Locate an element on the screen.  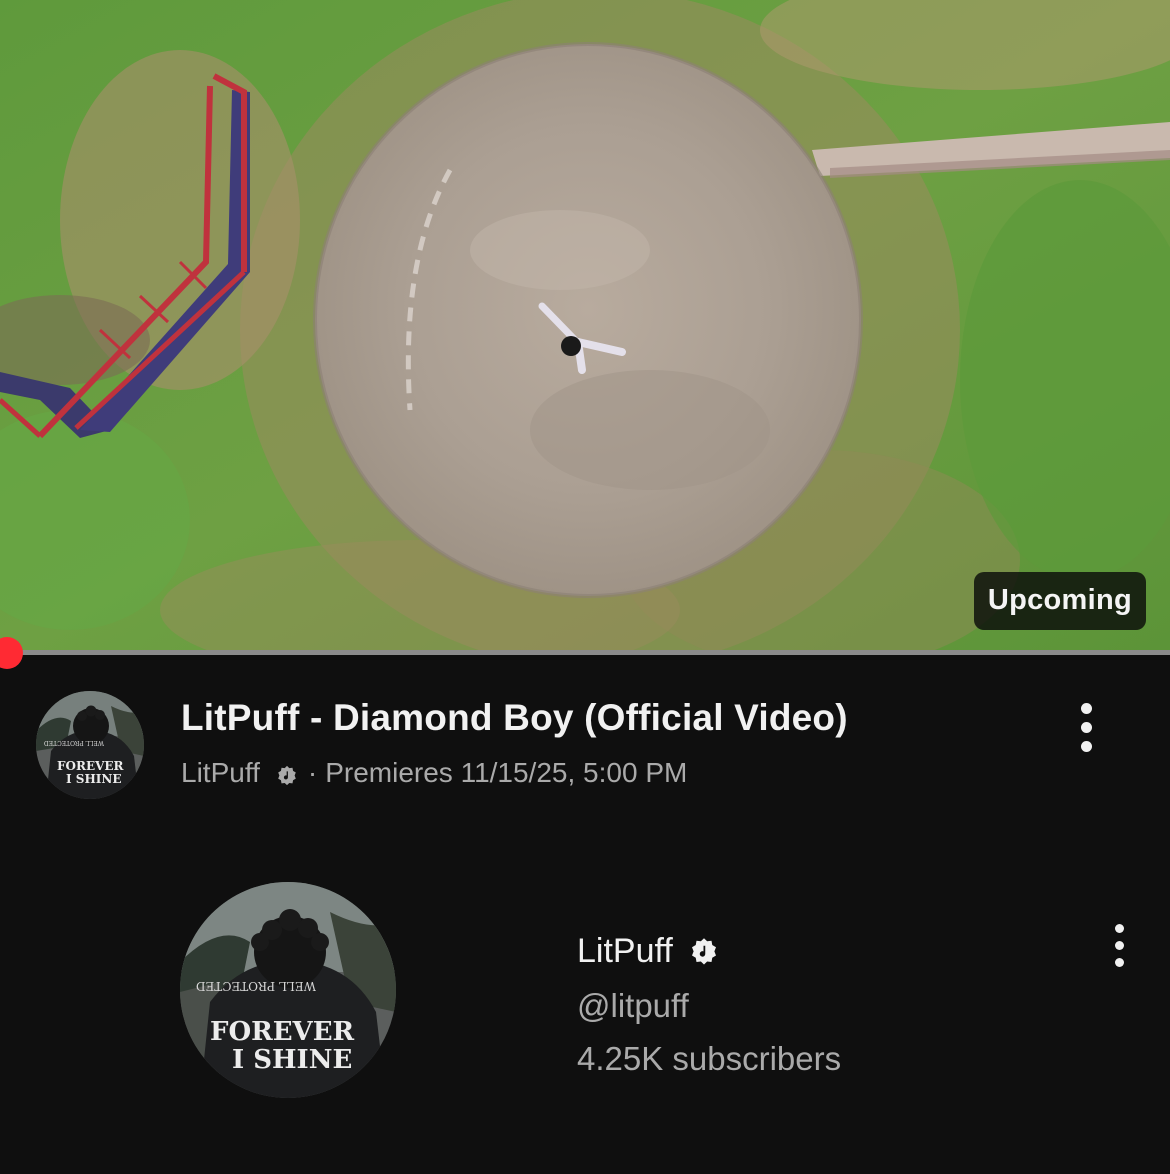
upcoming-badge: Upcoming is located at coordinates (1059, 601).